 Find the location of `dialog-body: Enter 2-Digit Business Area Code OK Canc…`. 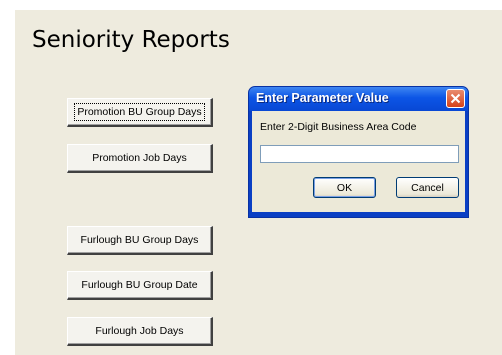

dialog-body: Enter 2-Digit Business Area Code OK Canc… is located at coordinates (358, 161).